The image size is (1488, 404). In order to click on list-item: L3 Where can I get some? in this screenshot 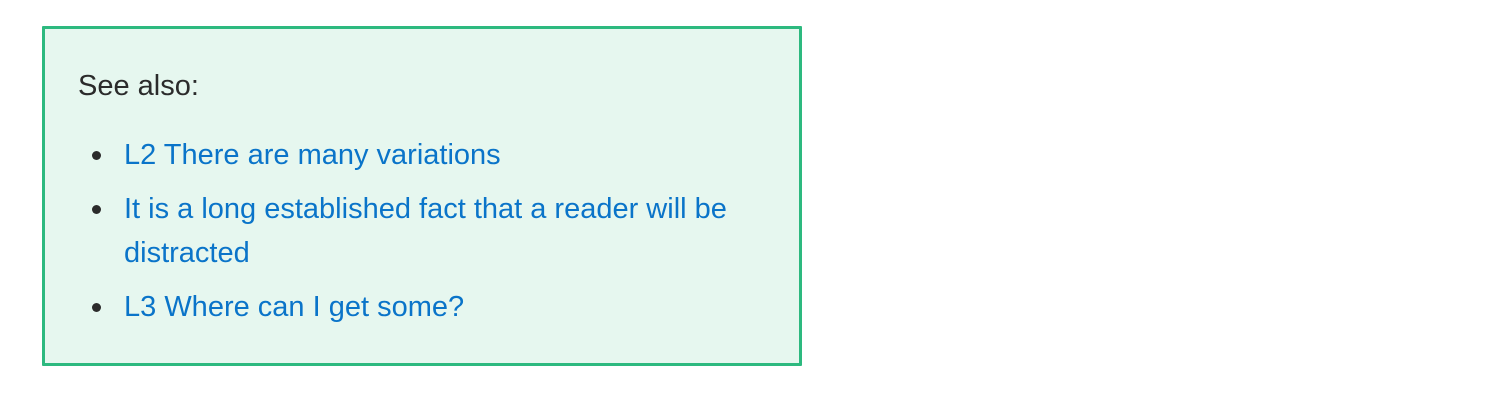, I will do `click(418, 307)`.